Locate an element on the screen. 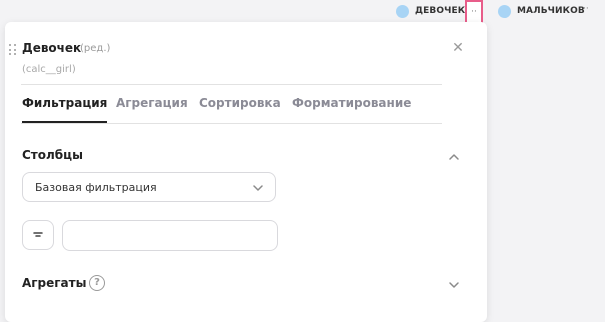 This screenshot has height=322, width=605. legend-item-girls: ДЕВОЧЕК is located at coordinates (430, 11).